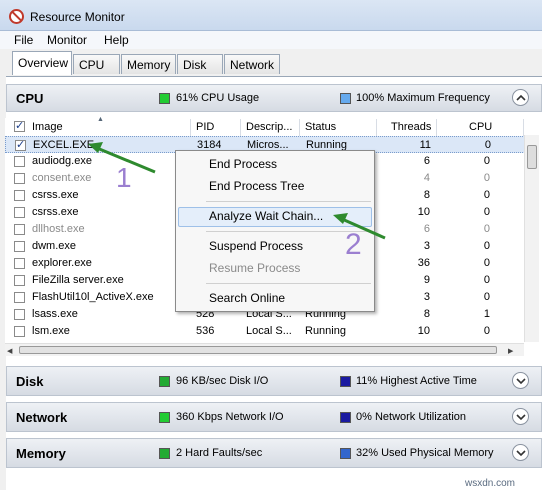 The width and height of the screenshot is (542, 490). Describe the element at coordinates (416, 381) in the screenshot. I see `disk-active-time-text: 11% Highest Active Time` at that location.